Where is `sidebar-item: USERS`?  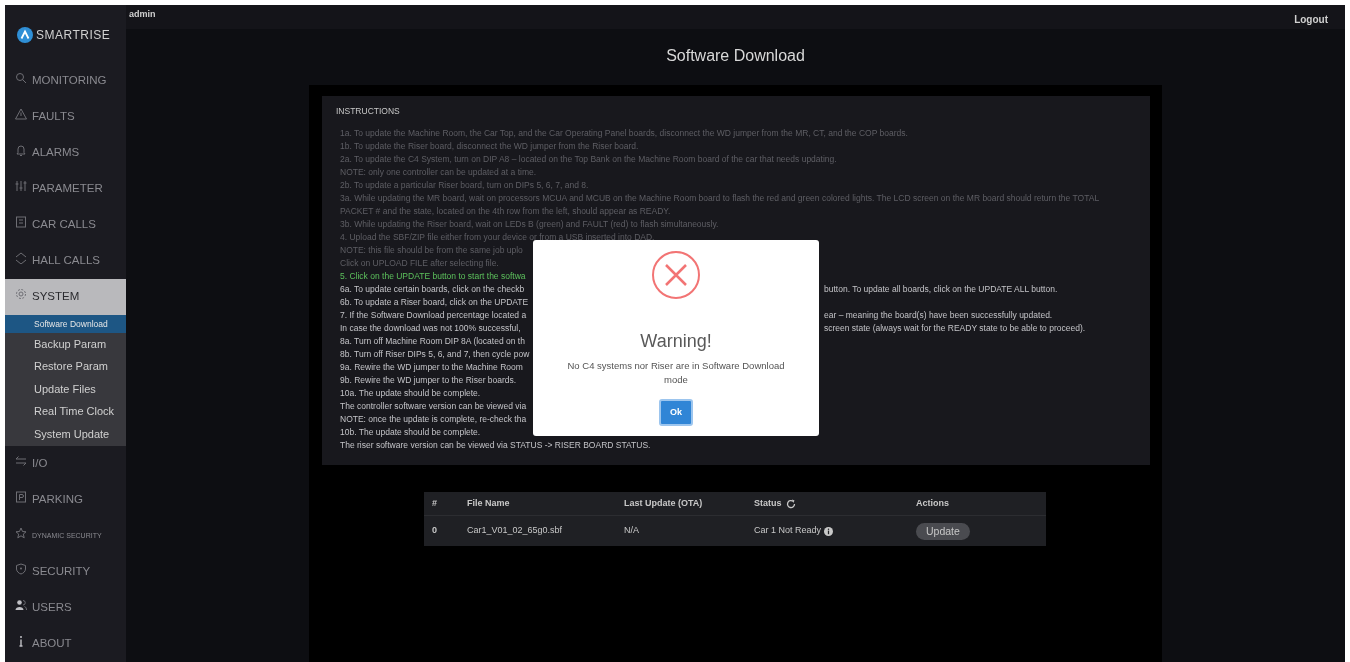
sidebar-item: USERS is located at coordinates (65, 608).